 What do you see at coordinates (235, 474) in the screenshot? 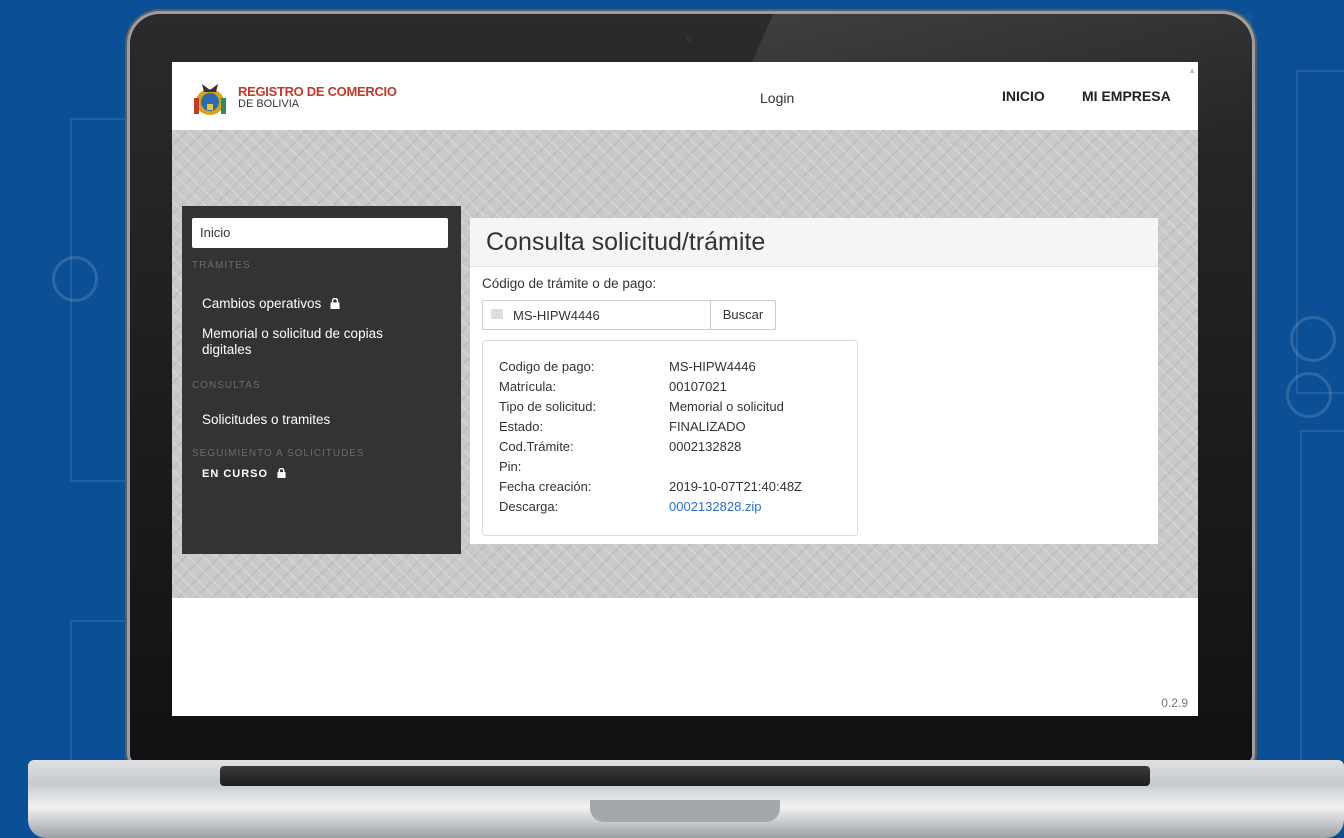
I see `sidebar-item-label: EN CURSO` at bounding box center [235, 474].